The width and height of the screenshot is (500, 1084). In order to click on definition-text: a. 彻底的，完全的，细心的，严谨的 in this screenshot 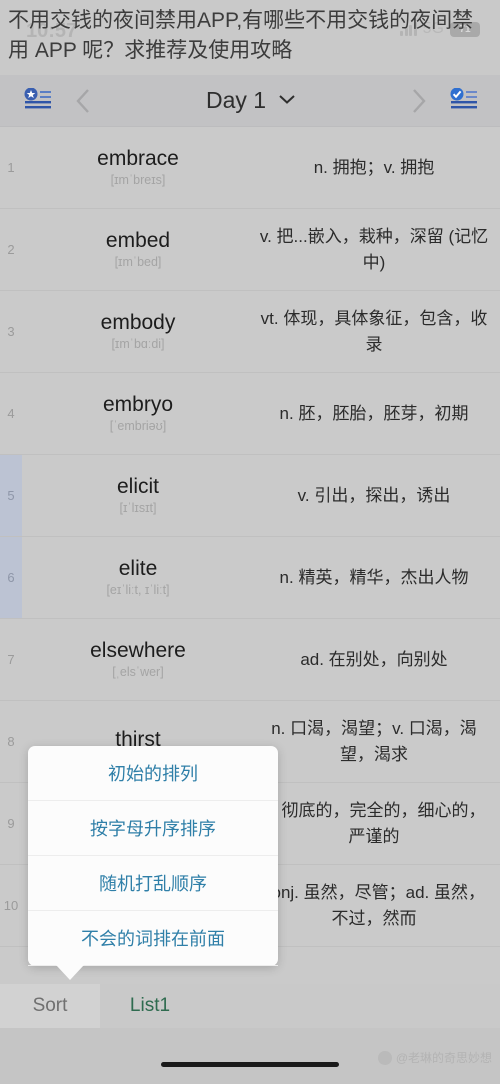, I will do `click(374, 823)`.